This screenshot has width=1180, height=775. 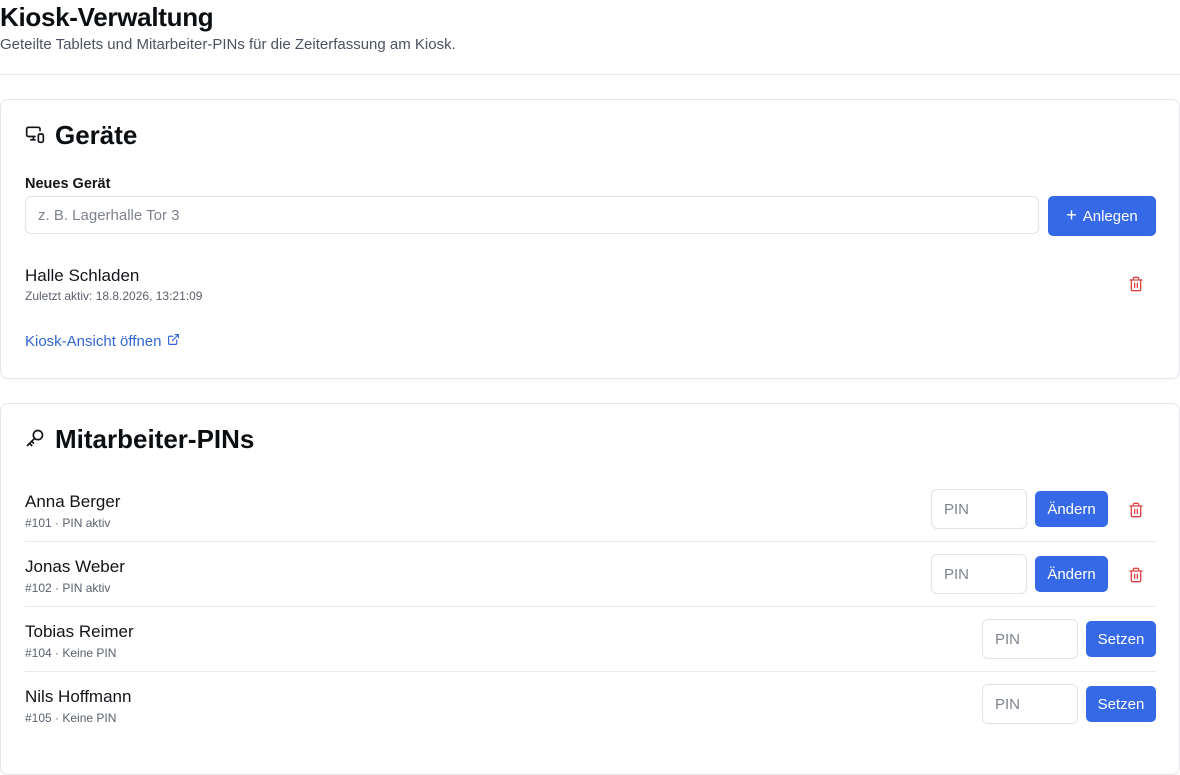 What do you see at coordinates (71, 653) in the screenshot?
I see `employee-meta: #104 · Keine PIN` at bounding box center [71, 653].